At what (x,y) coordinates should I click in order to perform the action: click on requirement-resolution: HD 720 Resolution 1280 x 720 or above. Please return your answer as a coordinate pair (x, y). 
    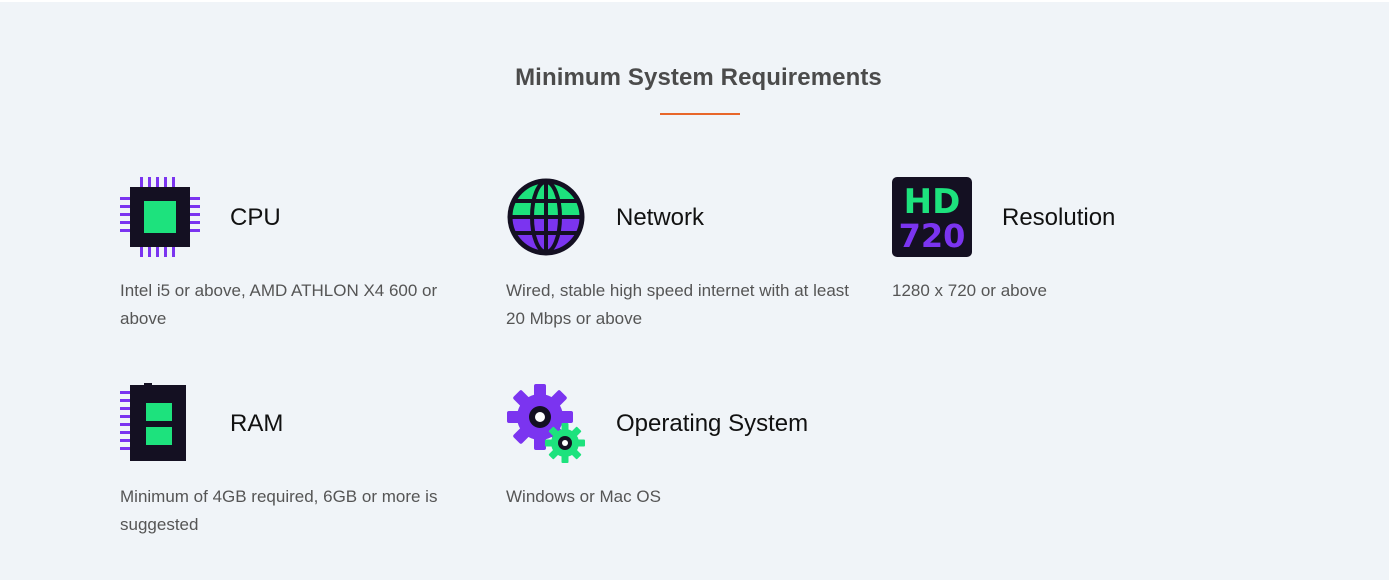
    Looking at the image, I should click on (1072, 262).